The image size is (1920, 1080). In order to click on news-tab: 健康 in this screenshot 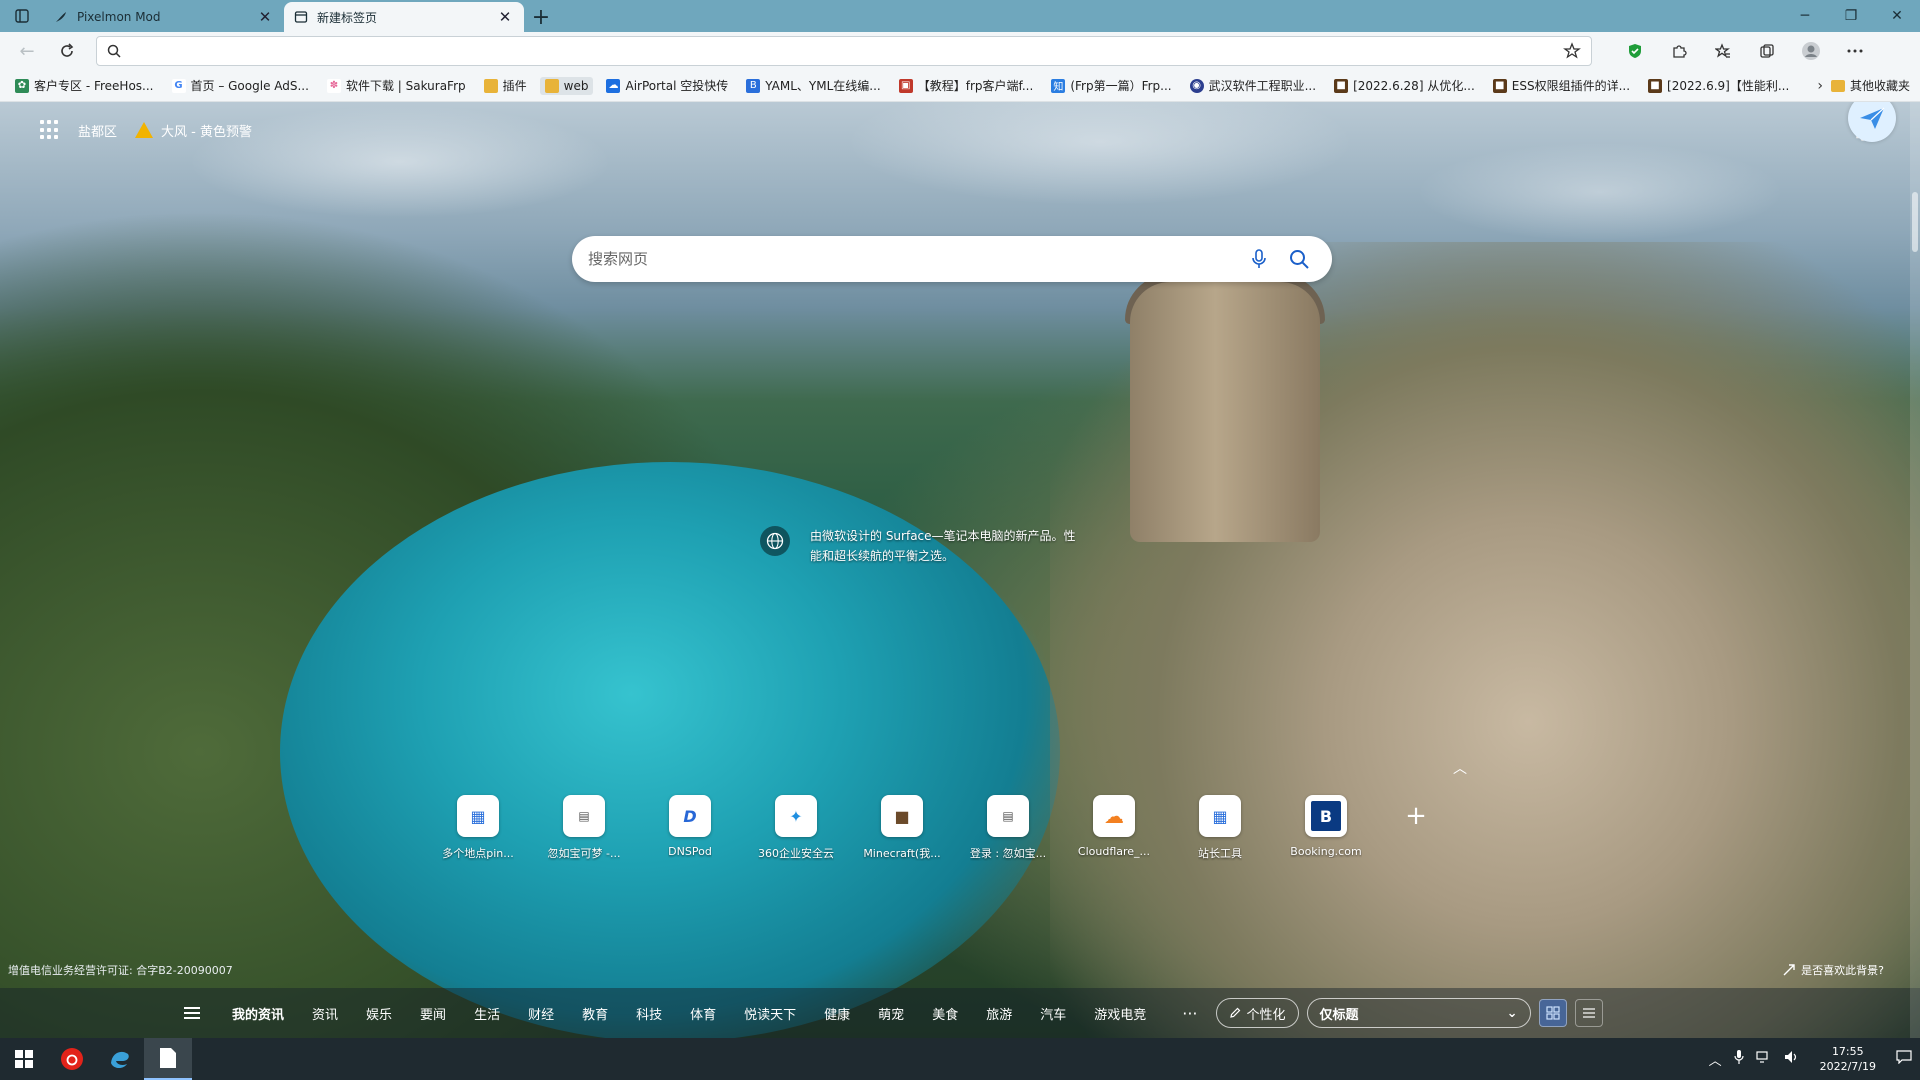, I will do `click(837, 1013)`.